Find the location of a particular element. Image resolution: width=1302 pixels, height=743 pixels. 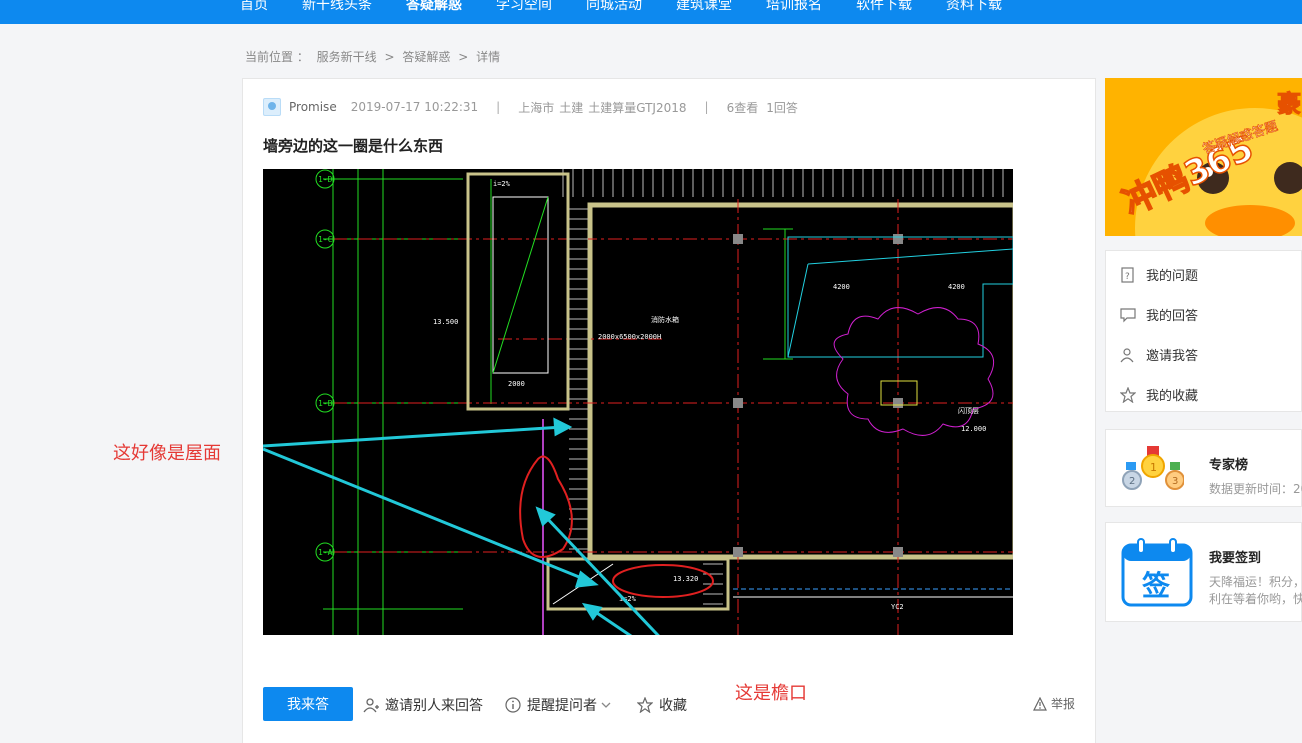

user-menu: ? 我的问题 我的回答 邀请我答 我的收藏 is located at coordinates (1203, 331).